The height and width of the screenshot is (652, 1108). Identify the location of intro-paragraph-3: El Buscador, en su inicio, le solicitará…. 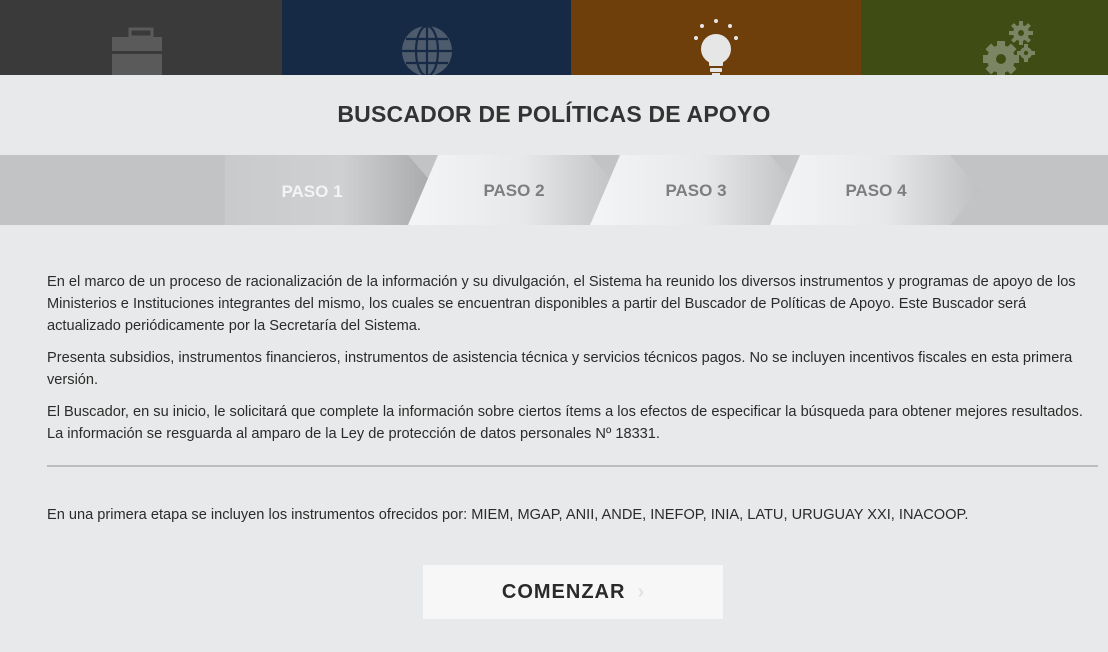
(565, 423).